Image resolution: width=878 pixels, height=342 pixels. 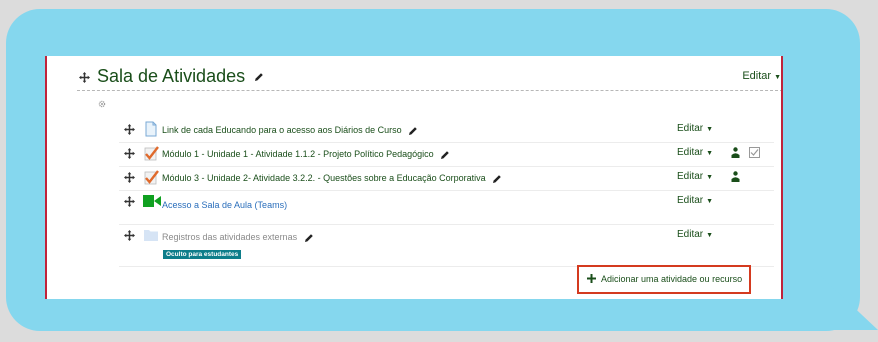 I want to click on section-edit-menu: Editar ▼, so click(x=761, y=76).